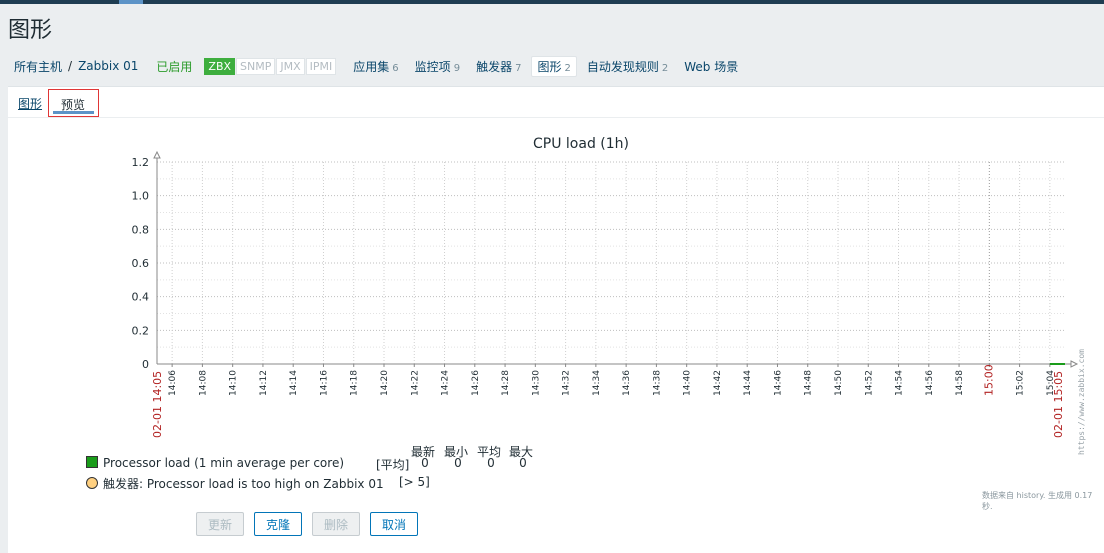  What do you see at coordinates (778, 383) in the screenshot?
I see `x-tick-label: 14:46` at bounding box center [778, 383].